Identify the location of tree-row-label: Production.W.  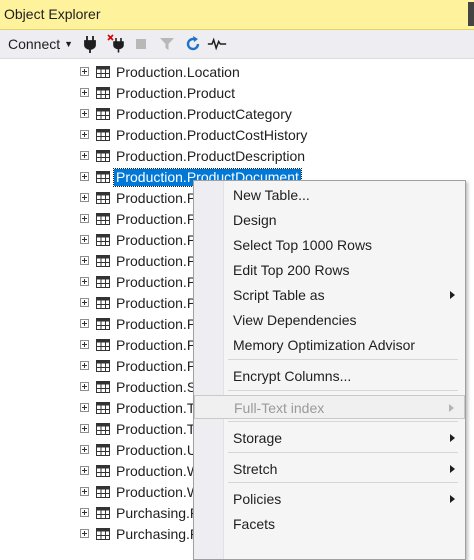
(158, 471).